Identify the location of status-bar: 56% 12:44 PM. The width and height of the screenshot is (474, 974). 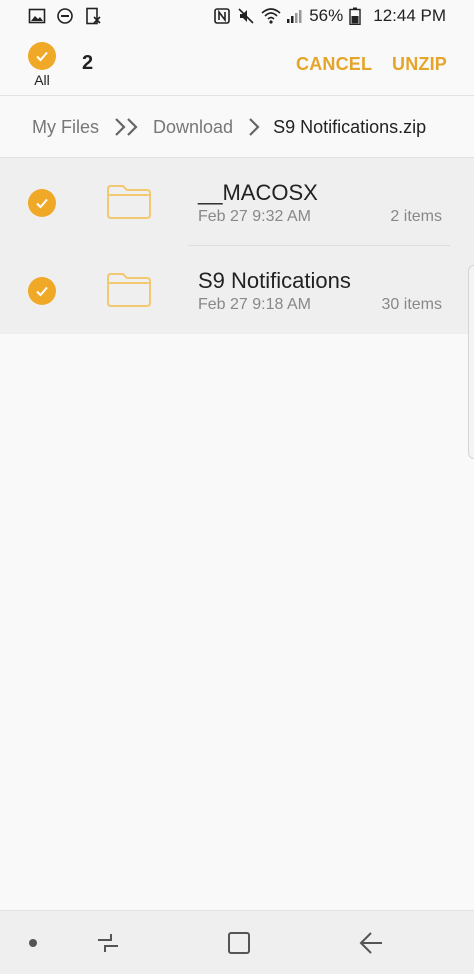
(237, 16).